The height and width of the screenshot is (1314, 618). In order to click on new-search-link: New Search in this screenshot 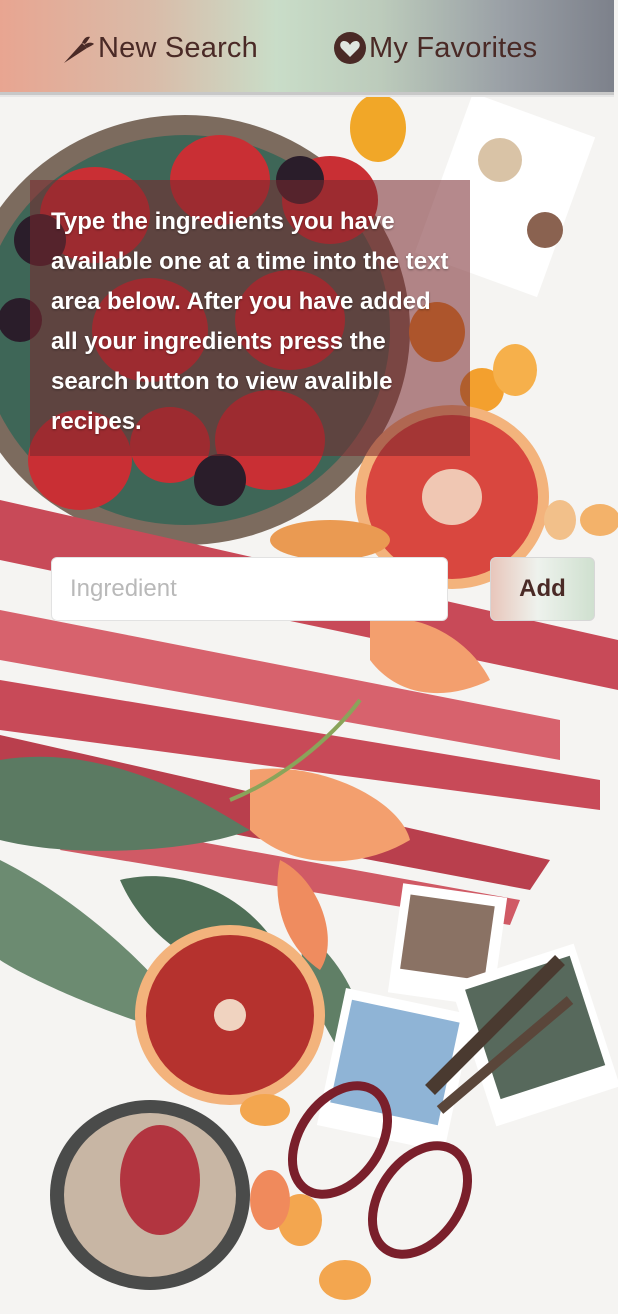, I will do `click(159, 48)`.